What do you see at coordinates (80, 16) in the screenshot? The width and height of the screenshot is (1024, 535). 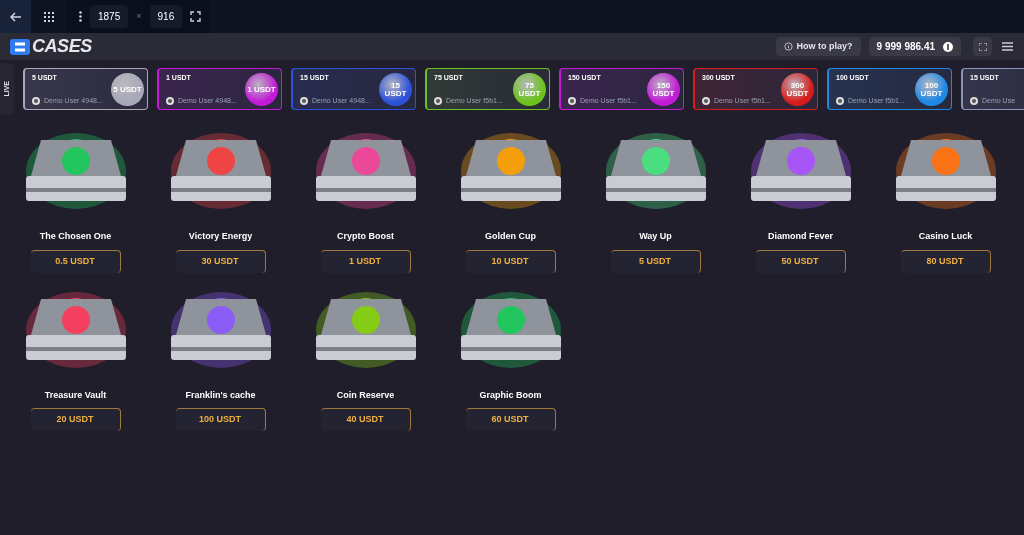 I see `more-icon` at bounding box center [80, 16].